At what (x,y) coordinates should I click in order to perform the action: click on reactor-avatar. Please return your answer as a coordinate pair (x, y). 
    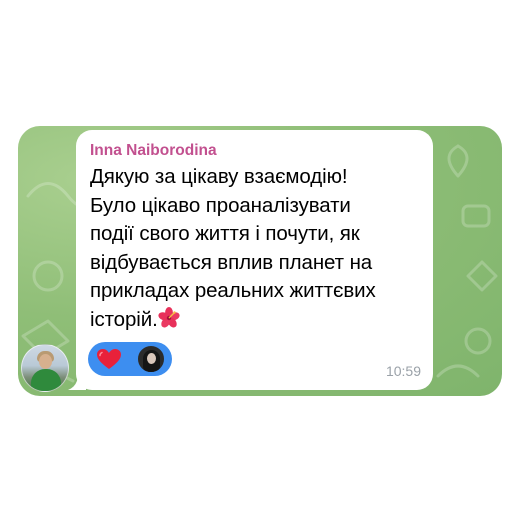
    Looking at the image, I should click on (151, 359).